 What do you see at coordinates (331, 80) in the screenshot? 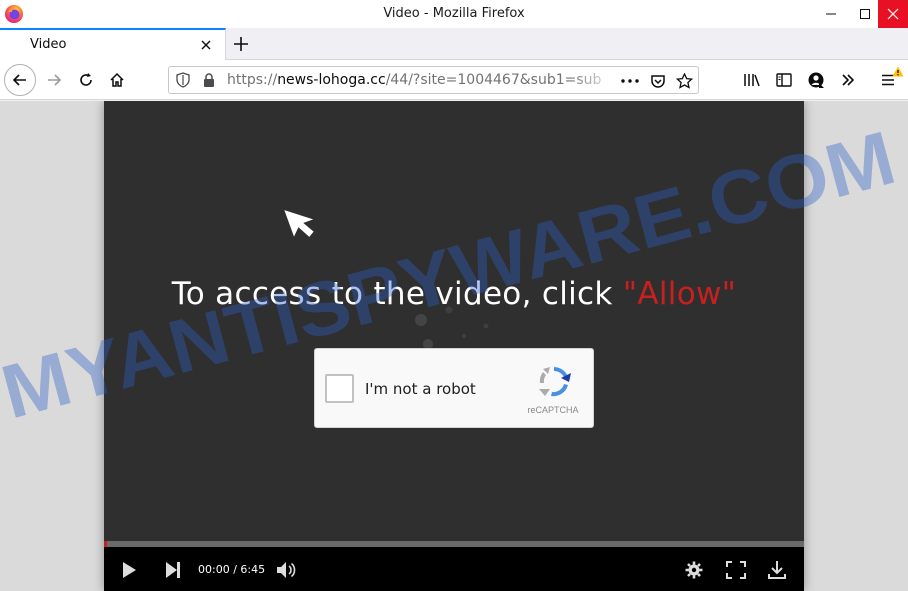
I see `url-host: news-lohoga.cc` at bounding box center [331, 80].